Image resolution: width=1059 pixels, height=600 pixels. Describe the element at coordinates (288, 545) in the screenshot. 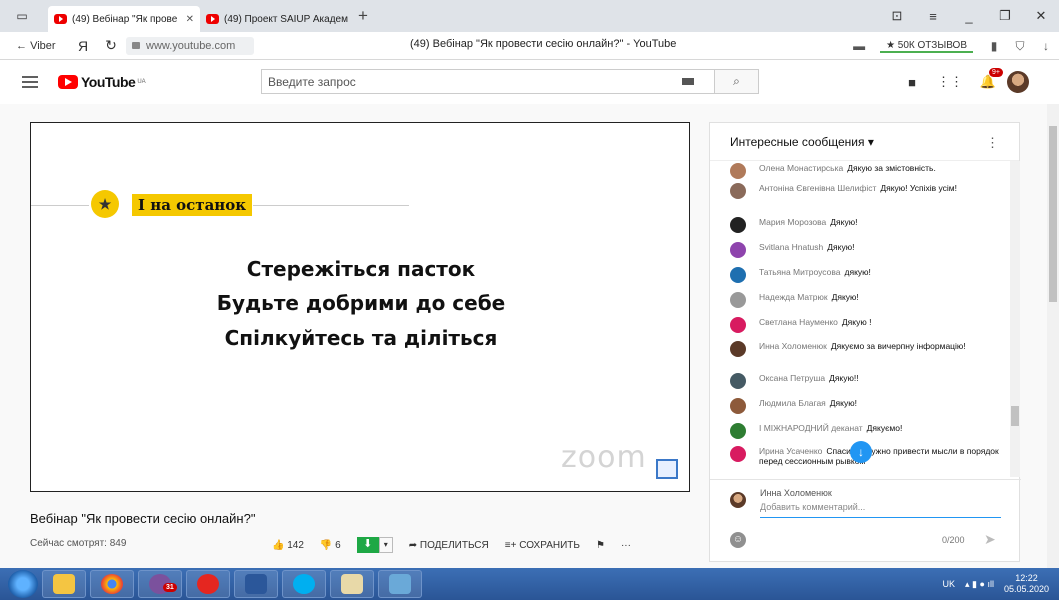

I see `like-button: 👍 142` at that location.